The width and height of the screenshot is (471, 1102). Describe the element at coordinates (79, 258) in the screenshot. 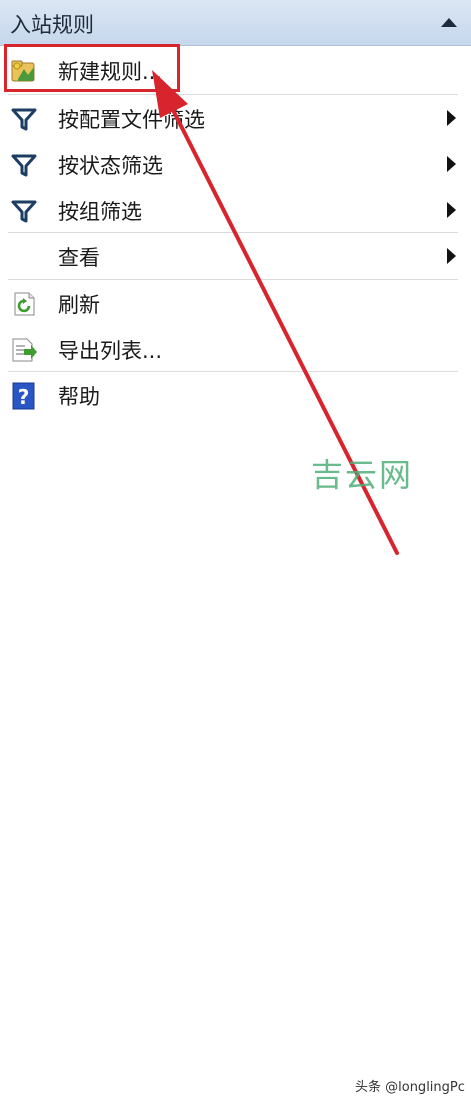

I see `menu-item-label: 查看` at that location.